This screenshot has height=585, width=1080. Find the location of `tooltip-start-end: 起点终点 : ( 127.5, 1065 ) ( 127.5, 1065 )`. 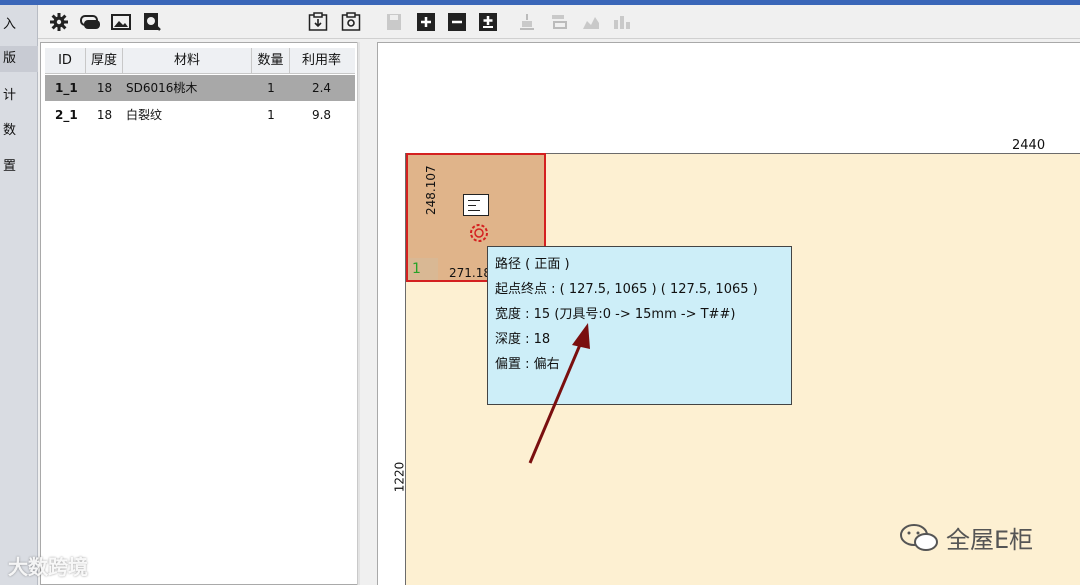

tooltip-start-end: 起点终点 : ( 127.5, 1065 ) ( 127.5, 1065 ) is located at coordinates (626, 289).